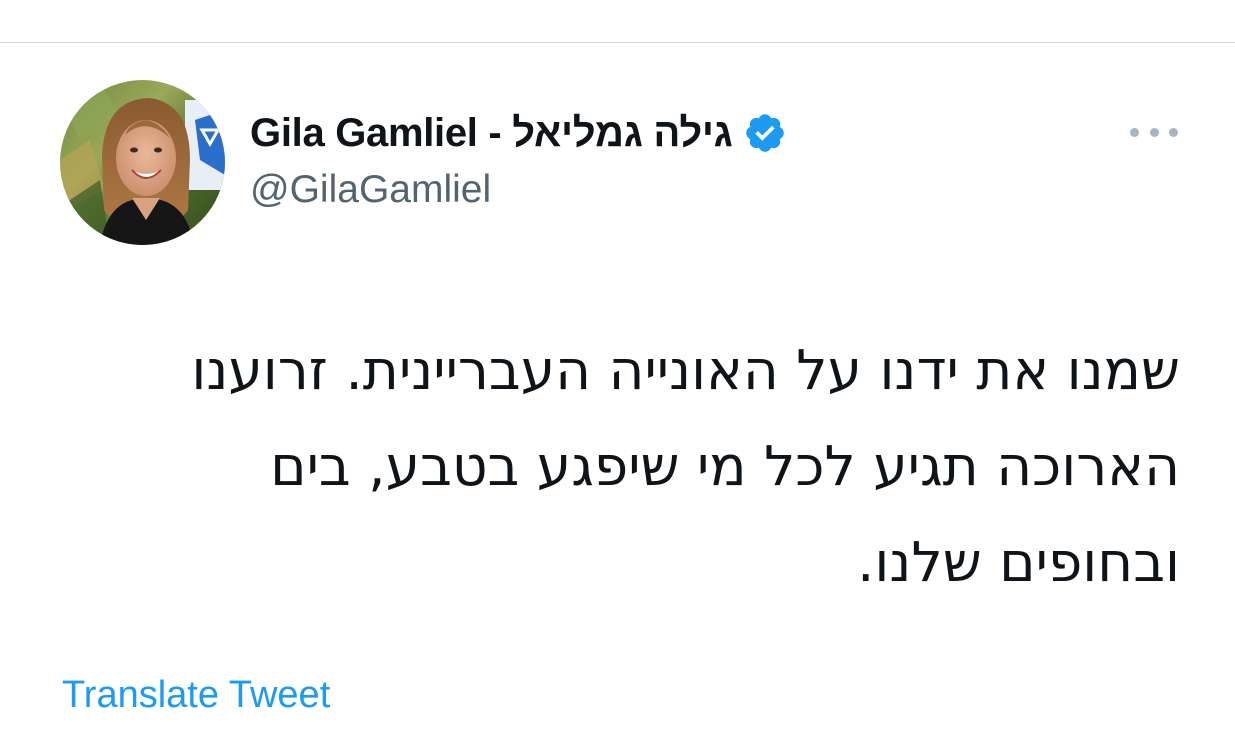 This screenshot has height=755, width=1235. I want to click on author-display-name: Gila Gamliel - גילה גמליאל, so click(491, 133).